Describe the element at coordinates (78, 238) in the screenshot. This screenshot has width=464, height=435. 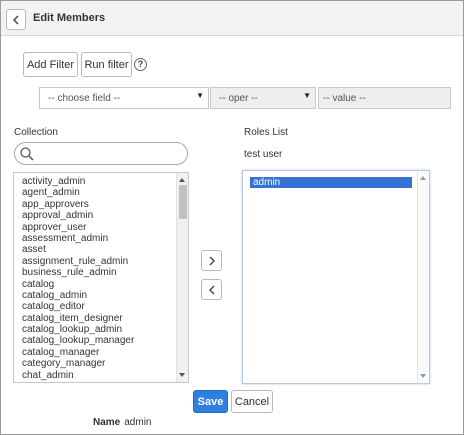
I see `collection-item: assessment_admin` at that location.